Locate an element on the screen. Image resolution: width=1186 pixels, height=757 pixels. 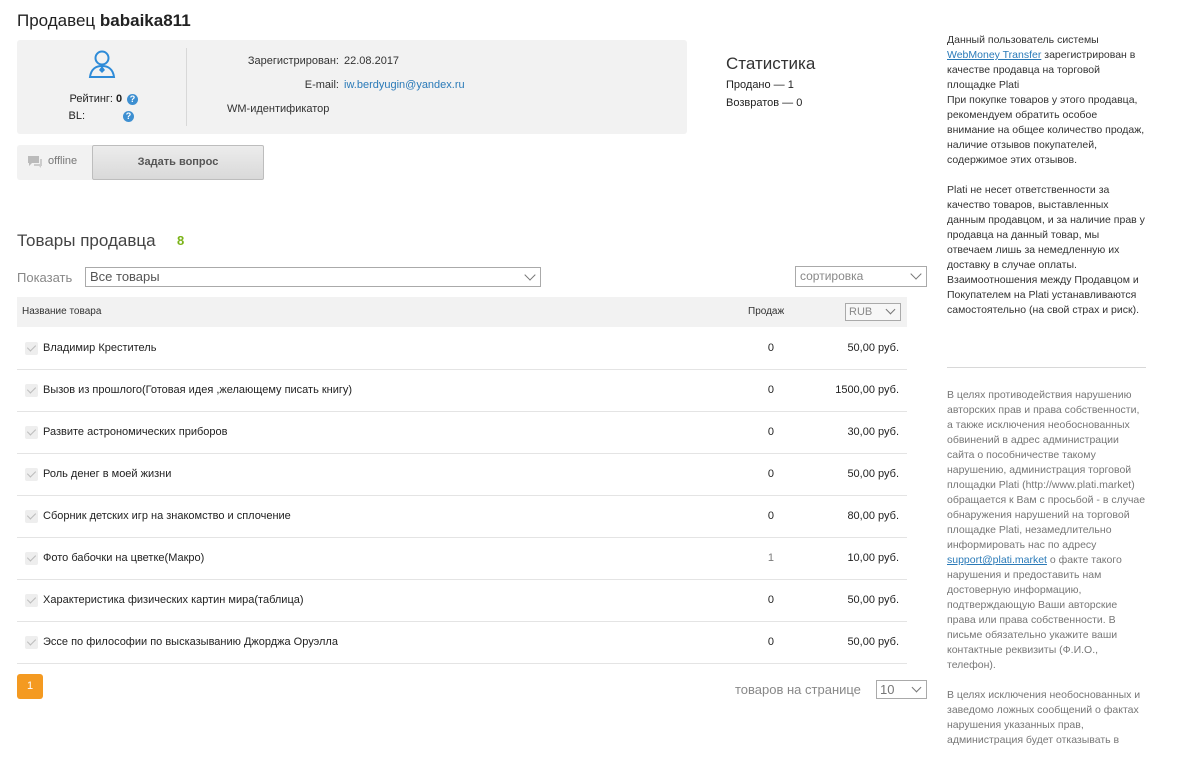
product-name: Владимир Креститель is located at coordinates (99, 348).